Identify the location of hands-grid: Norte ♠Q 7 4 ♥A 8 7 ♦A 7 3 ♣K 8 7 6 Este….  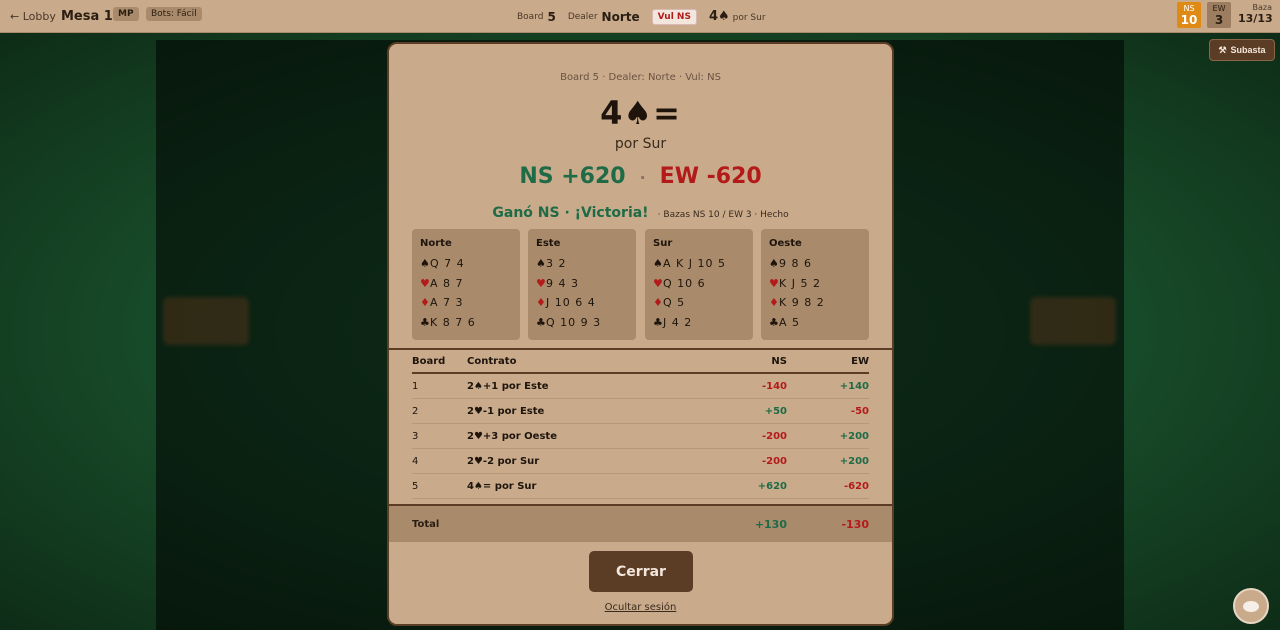
(640, 284).